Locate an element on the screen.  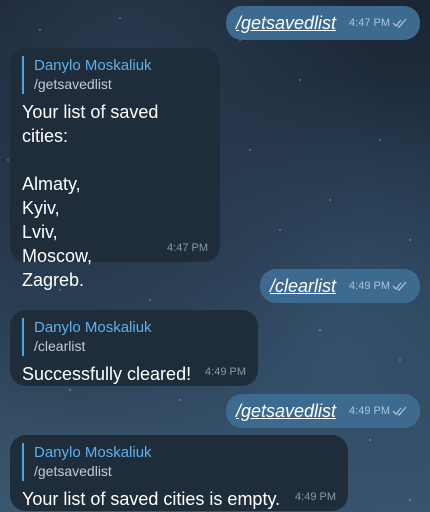
city-item: Zagreb. is located at coordinates (53, 280).